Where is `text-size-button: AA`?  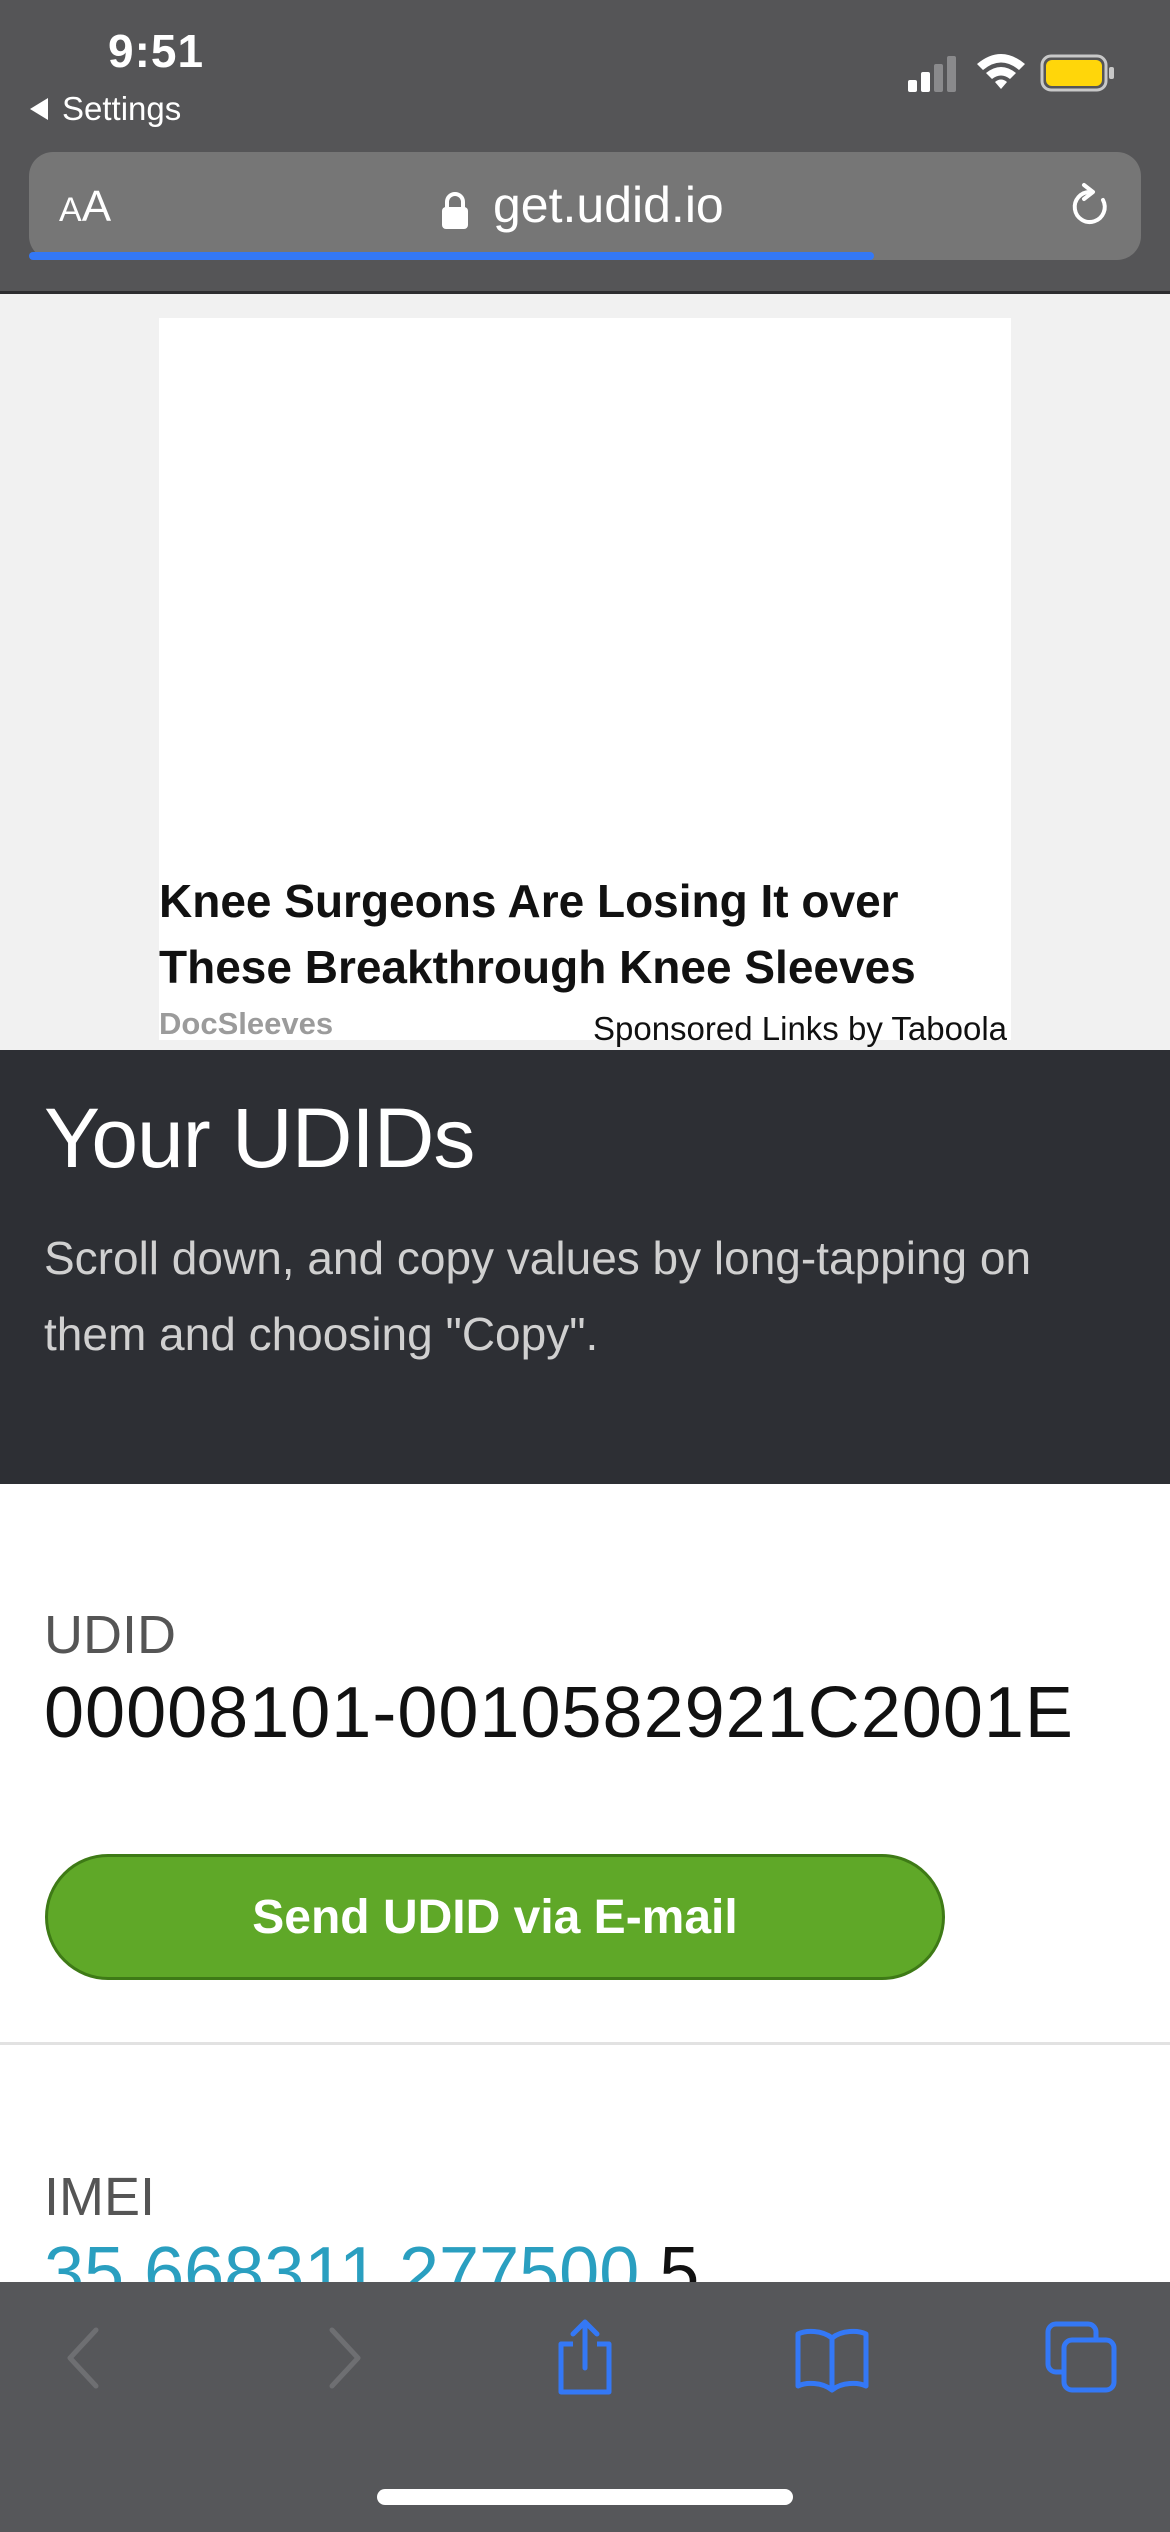
text-size-button: AA is located at coordinates (85, 207).